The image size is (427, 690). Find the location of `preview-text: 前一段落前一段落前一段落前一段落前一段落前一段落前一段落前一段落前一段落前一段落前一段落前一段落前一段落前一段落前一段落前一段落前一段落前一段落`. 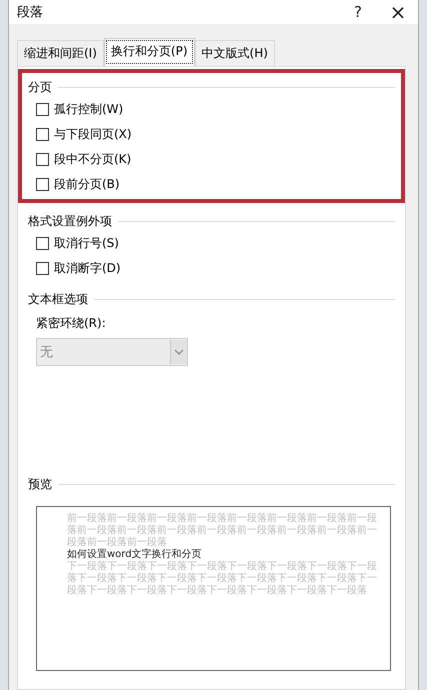

preview-text: 前一段落前一段落前一段落前一段落前一段落前一段落前一段落前一段落前一段落前一段落前一段落前一段落前一段落前一段落前一段落前一段落前一段落前一段落 is located at coordinates (222, 530).